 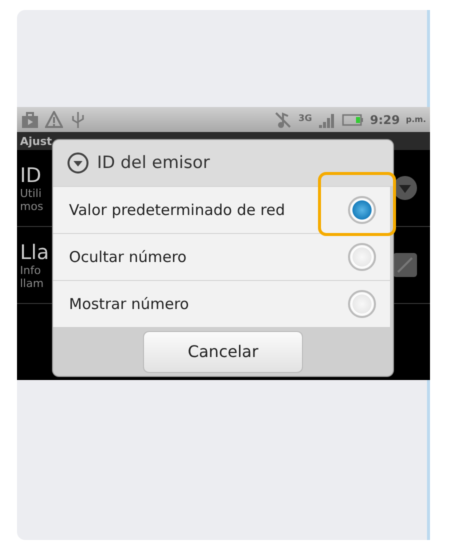 I want to click on warning-icon, so click(x=54, y=119).